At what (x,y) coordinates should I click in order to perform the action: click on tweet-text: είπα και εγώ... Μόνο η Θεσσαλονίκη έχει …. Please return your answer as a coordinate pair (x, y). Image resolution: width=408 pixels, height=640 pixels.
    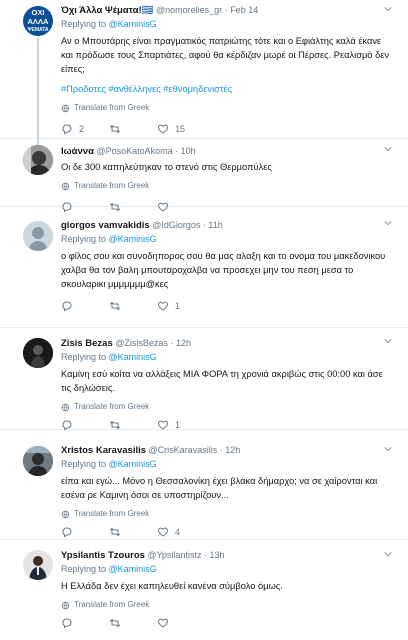
    Looking at the image, I should click on (219, 488).